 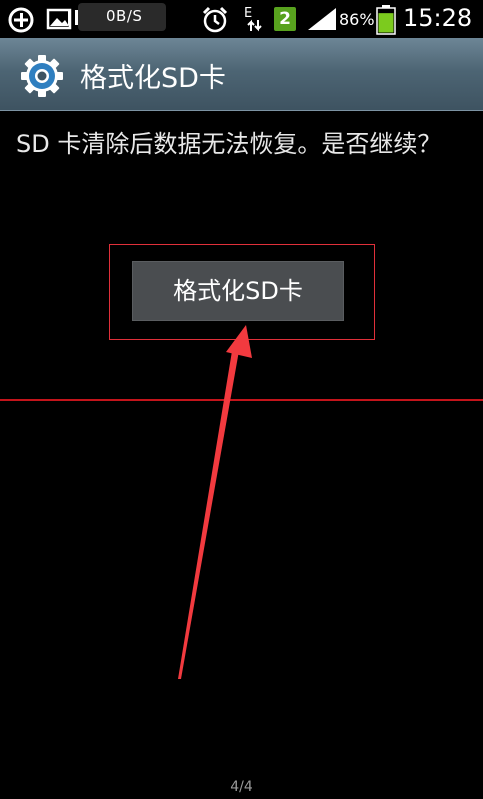 What do you see at coordinates (357, 19) in the screenshot?
I see `battery-percent: 86%` at bounding box center [357, 19].